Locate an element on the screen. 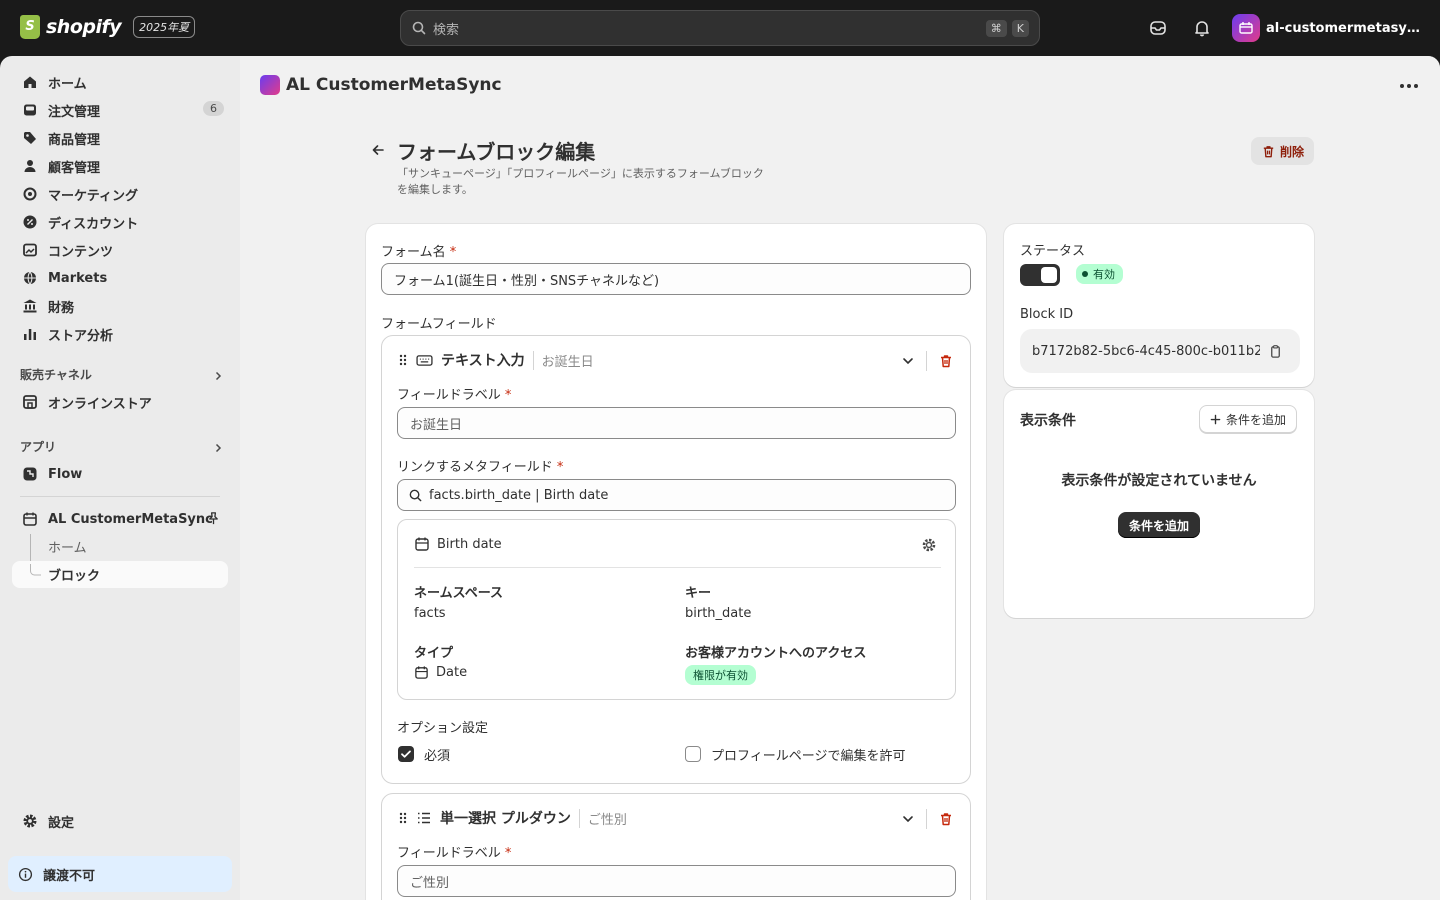 This screenshot has width=1440, height=900. sidebar-item-label: マーケティング is located at coordinates (93, 196).